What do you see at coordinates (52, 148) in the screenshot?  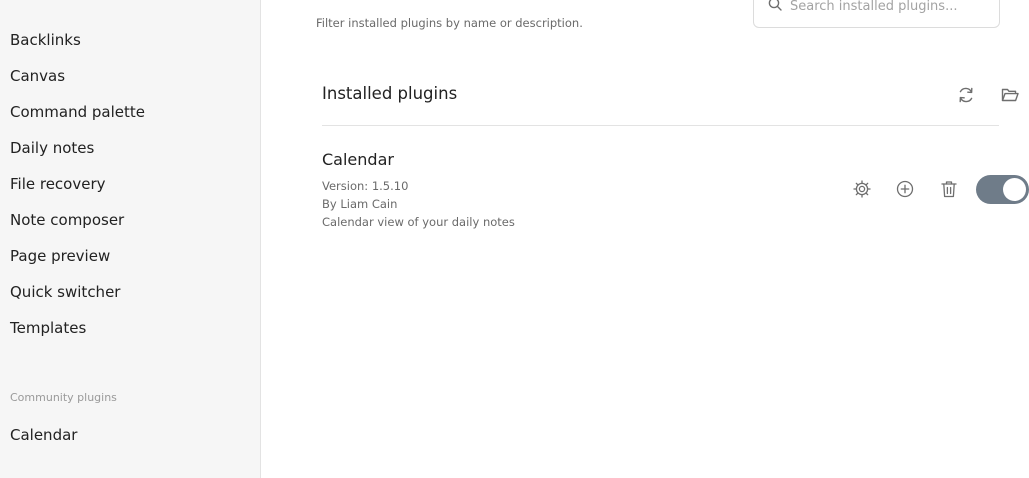 I see `sidebar-item-daily-notes: Daily notes` at bounding box center [52, 148].